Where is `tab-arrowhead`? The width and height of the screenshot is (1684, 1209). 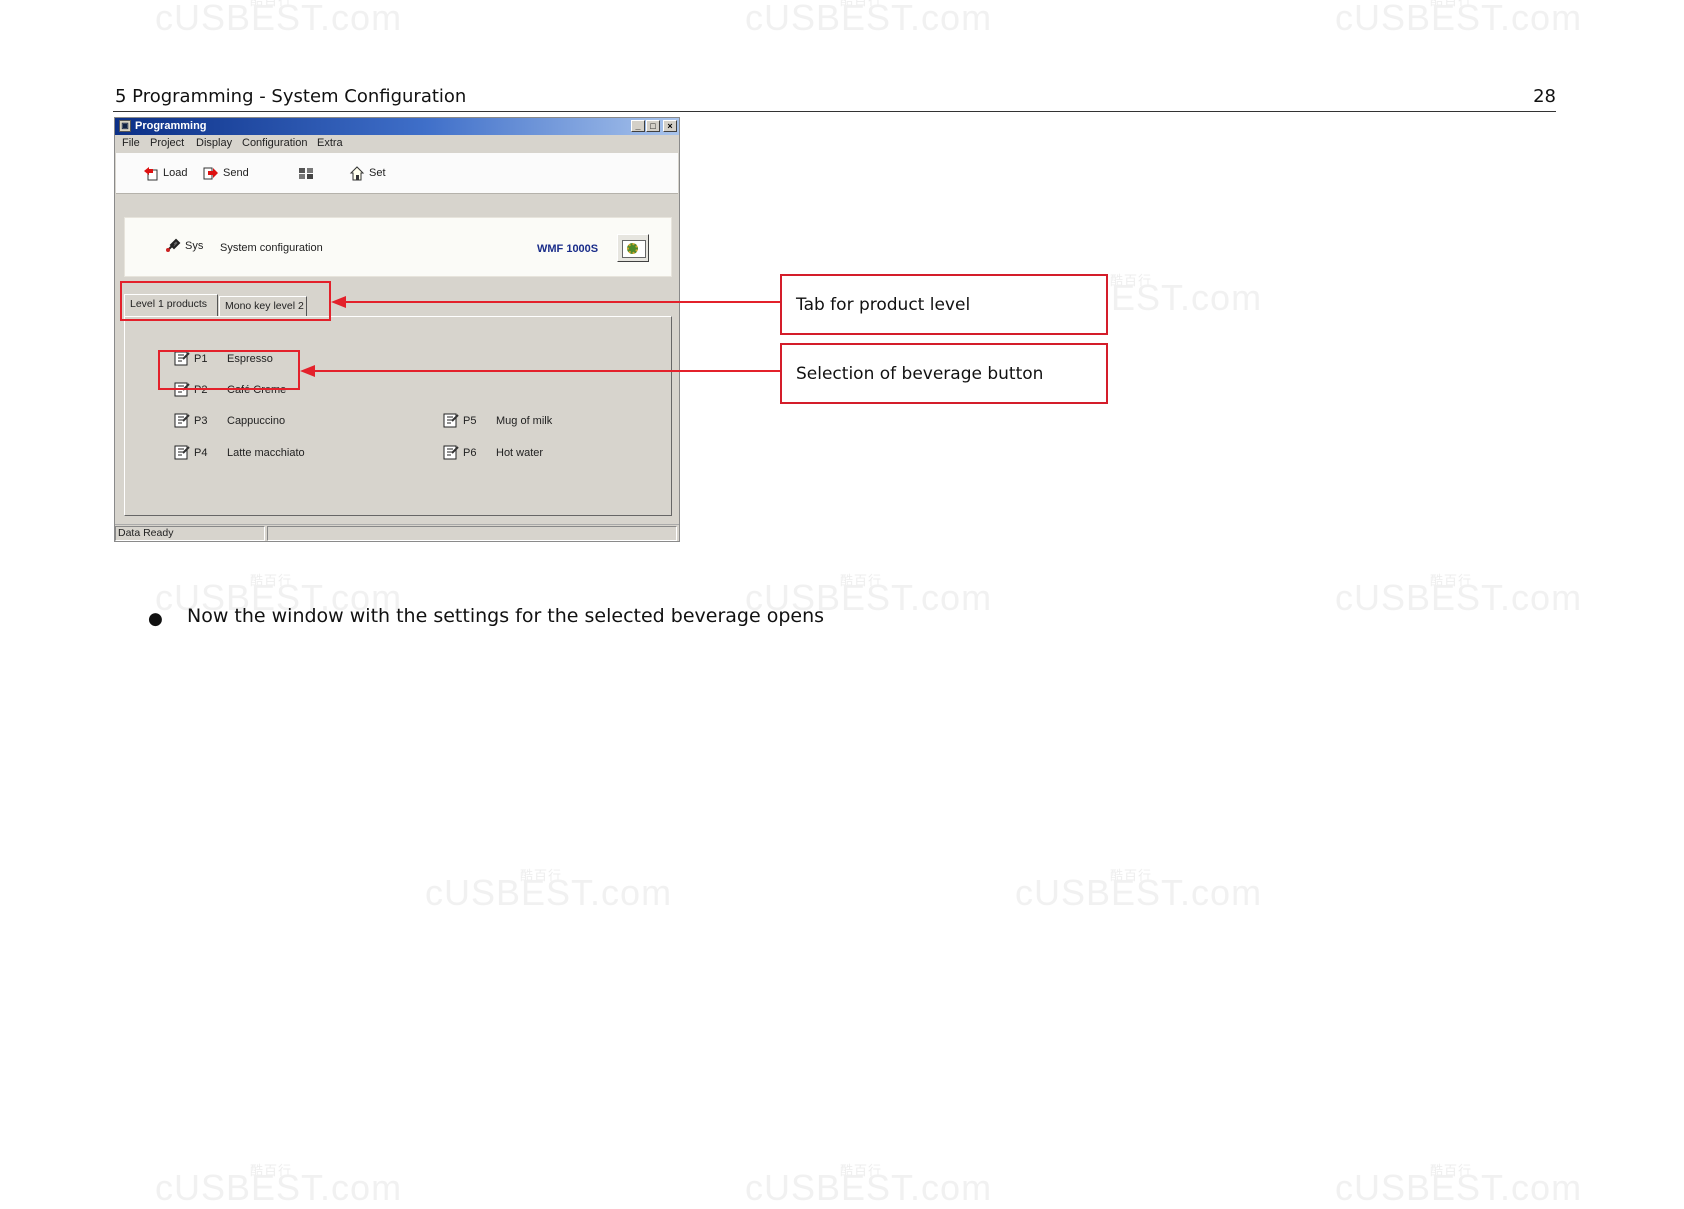
tab-arrowhead is located at coordinates (338, 302).